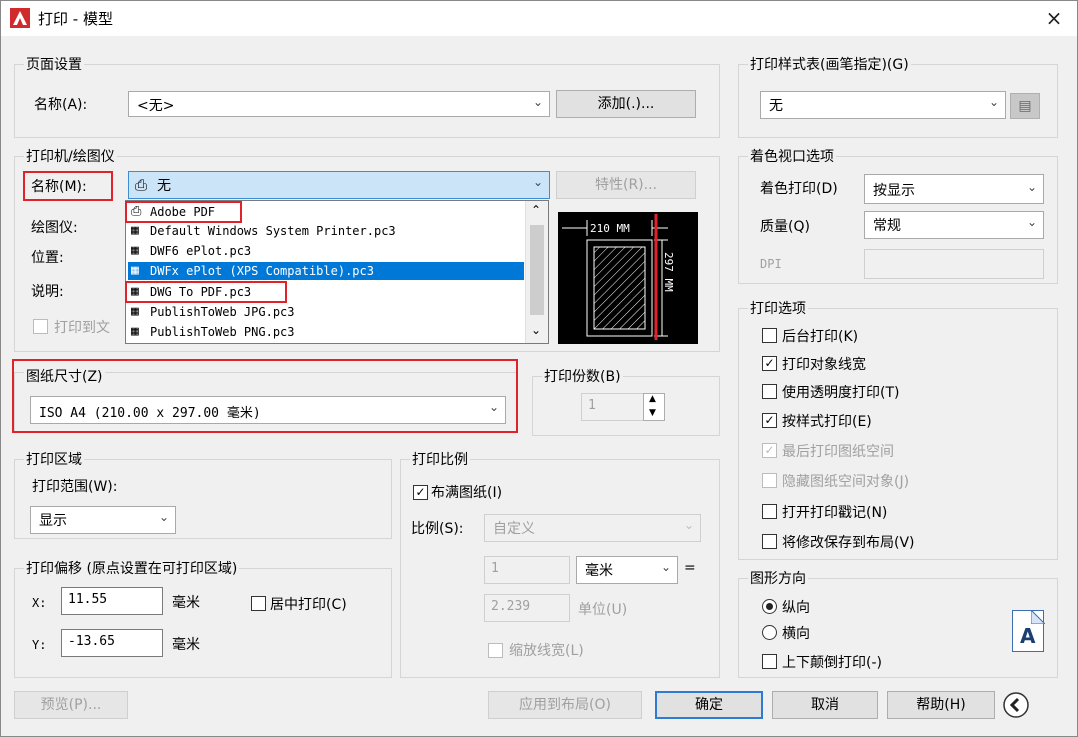 This screenshot has width=1078, height=737. Describe the element at coordinates (769, 661) in the screenshot. I see `upside-down-checkbox` at that location.